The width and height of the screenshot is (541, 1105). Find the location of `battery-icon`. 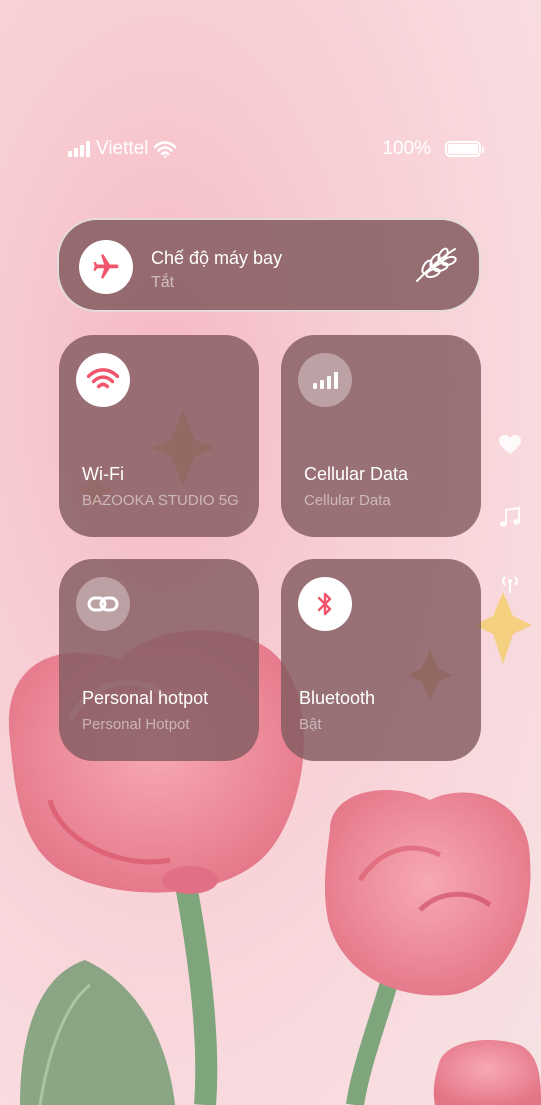

battery-icon is located at coordinates (464, 149).